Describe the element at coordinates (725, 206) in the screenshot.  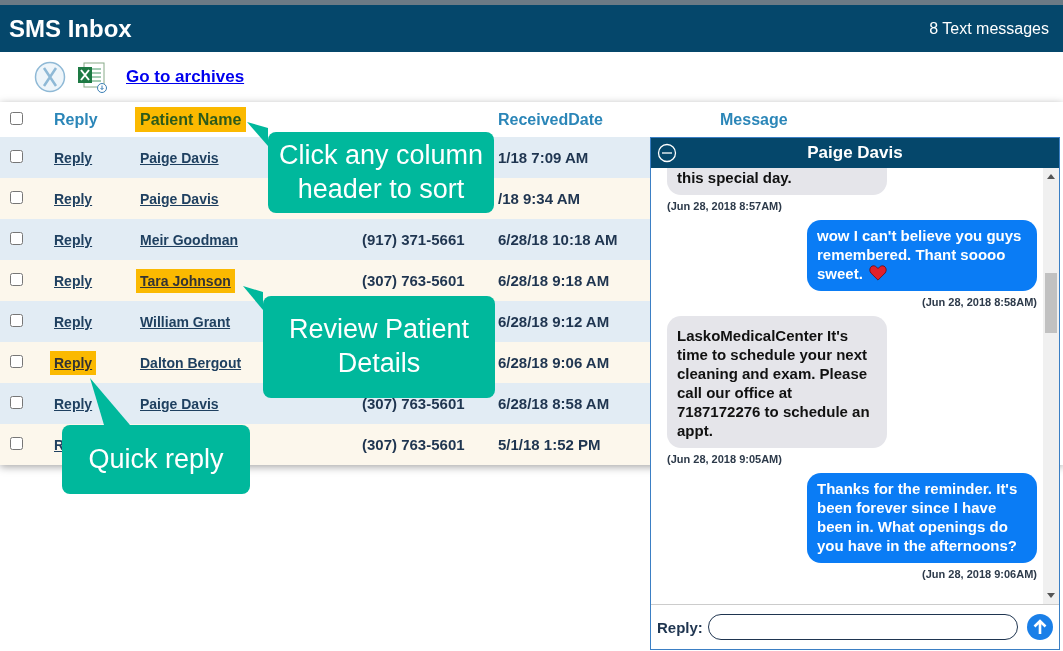
I see `message-time: (Jun 28, 2018 8:57AM)` at that location.